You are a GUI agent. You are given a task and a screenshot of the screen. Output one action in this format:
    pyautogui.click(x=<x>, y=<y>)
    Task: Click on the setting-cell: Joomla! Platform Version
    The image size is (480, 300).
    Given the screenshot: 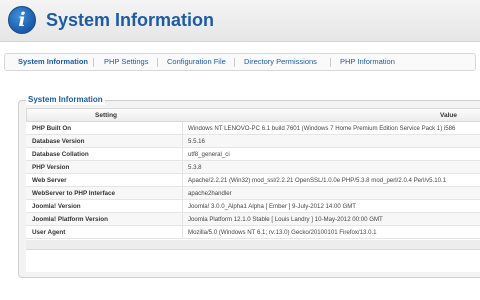 What is the action you would take?
    pyautogui.click(x=70, y=219)
    